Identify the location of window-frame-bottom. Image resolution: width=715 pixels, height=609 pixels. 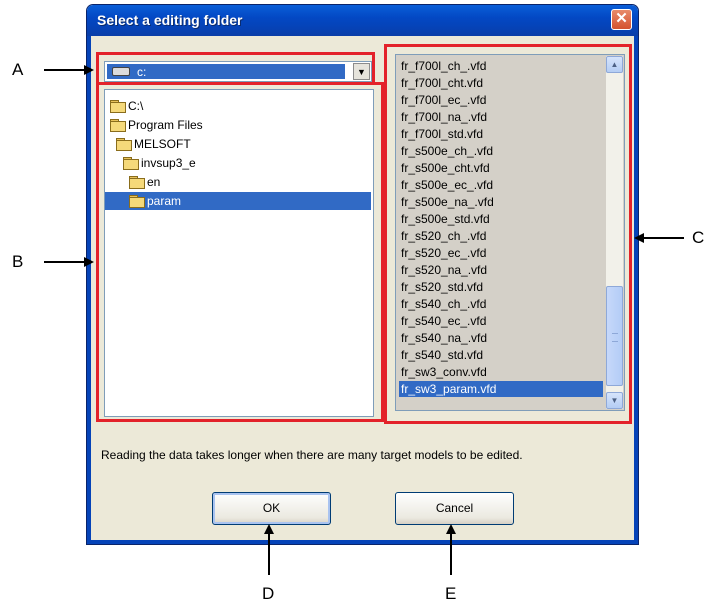
(362, 542).